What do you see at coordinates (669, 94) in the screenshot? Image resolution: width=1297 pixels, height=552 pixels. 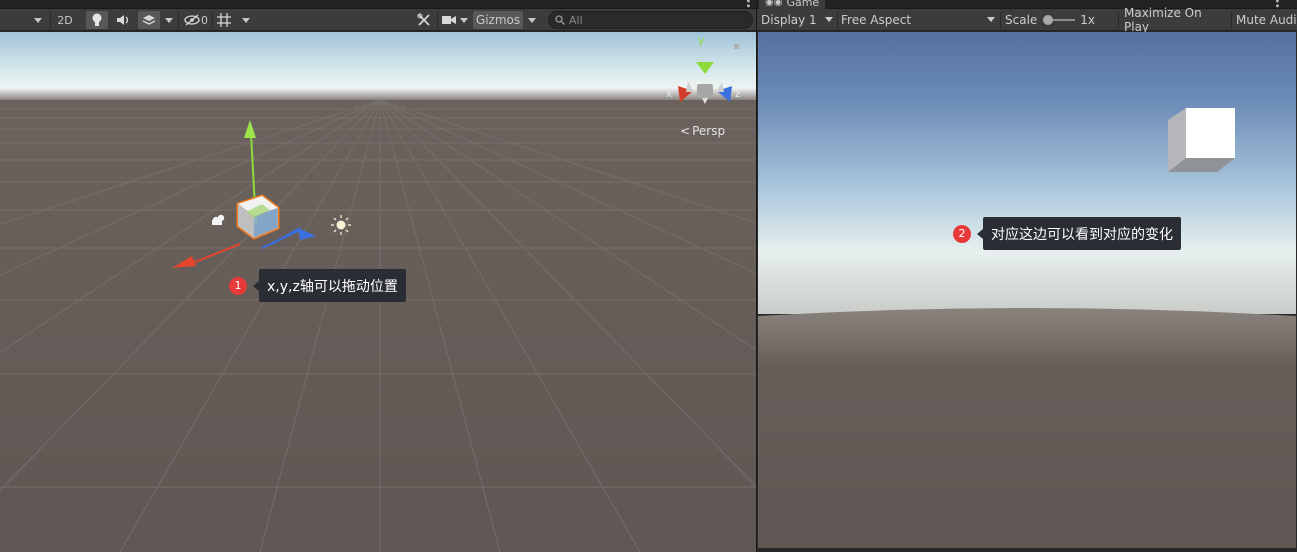 I see `orientation-x-label: x` at bounding box center [669, 94].